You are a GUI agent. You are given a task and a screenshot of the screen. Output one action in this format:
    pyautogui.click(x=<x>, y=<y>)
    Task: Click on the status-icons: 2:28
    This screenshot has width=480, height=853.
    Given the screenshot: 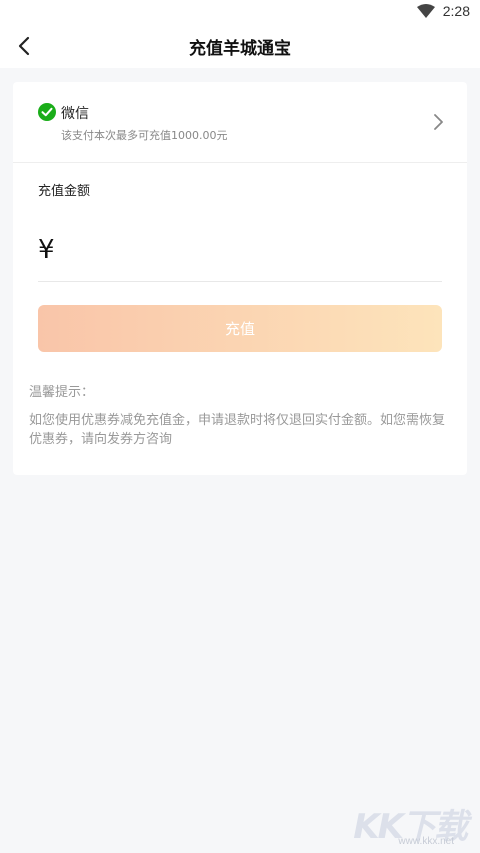 What is the action you would take?
    pyautogui.click(x=443, y=11)
    